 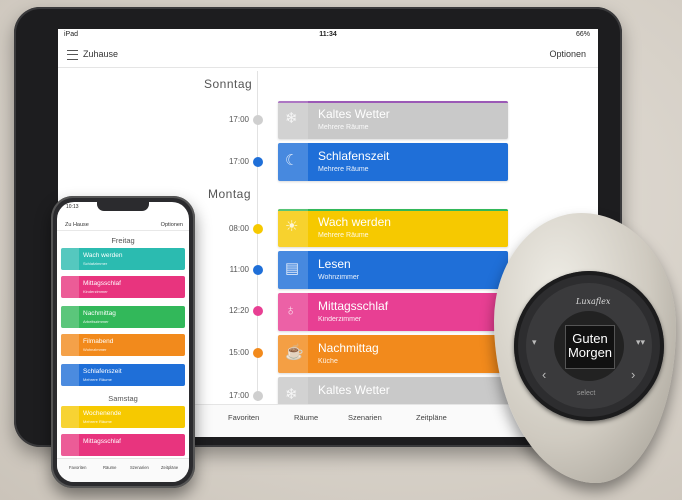 I want to click on chevron-right-icon: ›, so click(x=633, y=374).